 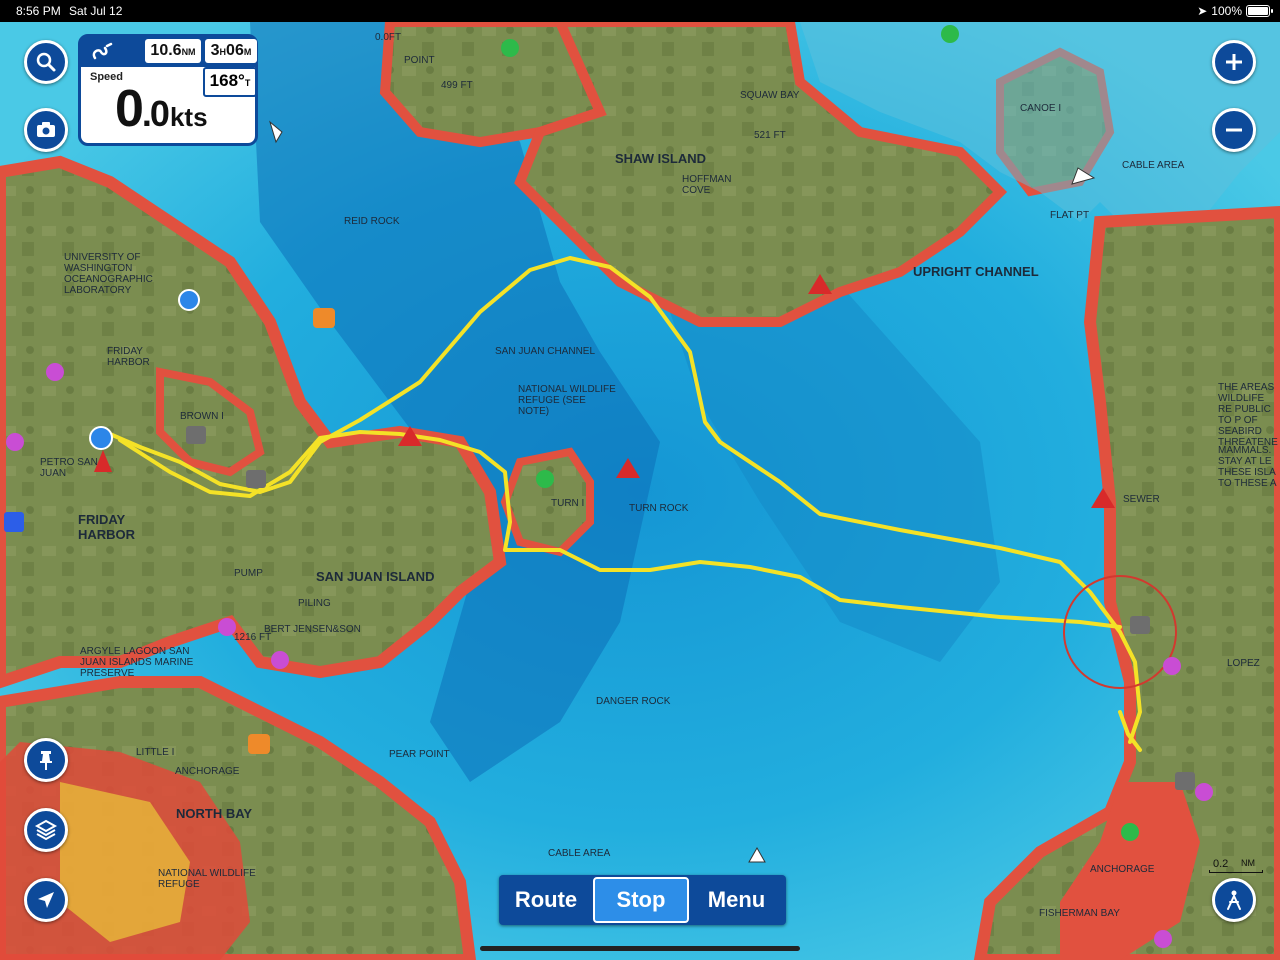 I want to click on status-date: Sat Jul 12, so click(x=96, y=11).